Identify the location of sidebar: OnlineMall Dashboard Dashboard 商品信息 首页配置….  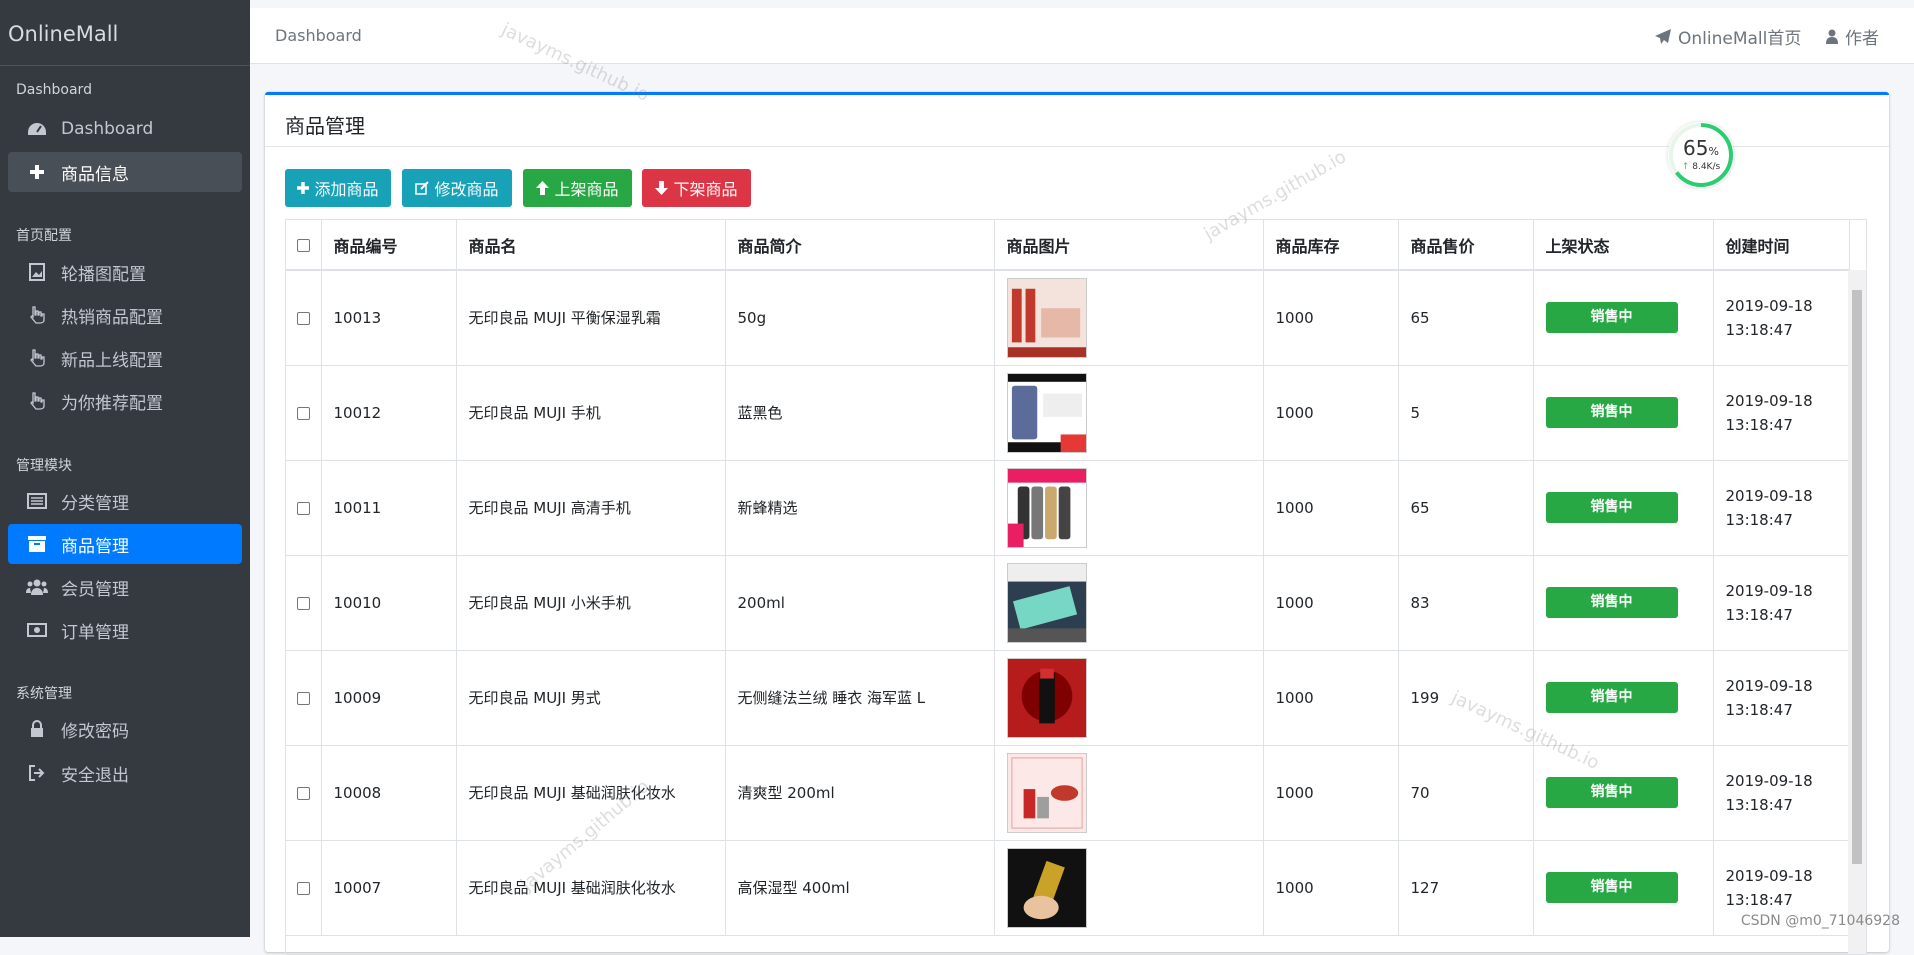
(125, 468).